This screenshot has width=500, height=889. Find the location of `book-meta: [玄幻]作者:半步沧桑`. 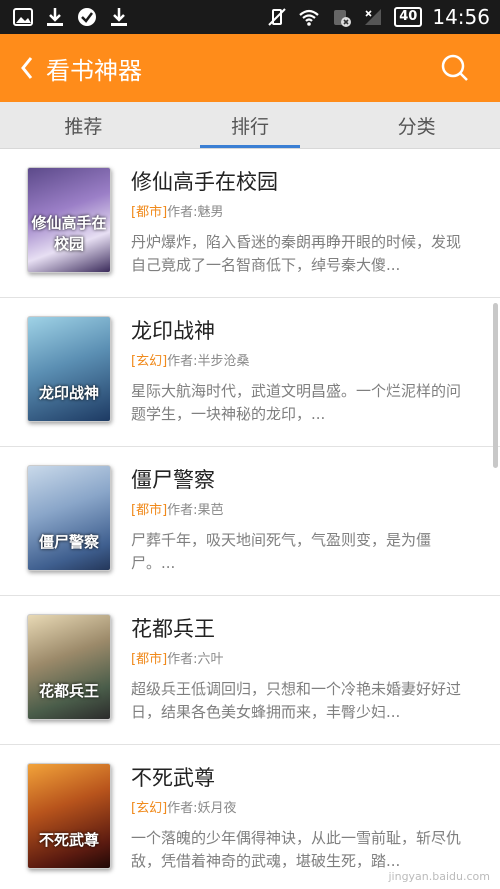

book-meta: [玄幻]作者:半步沧桑 is located at coordinates (302, 362).